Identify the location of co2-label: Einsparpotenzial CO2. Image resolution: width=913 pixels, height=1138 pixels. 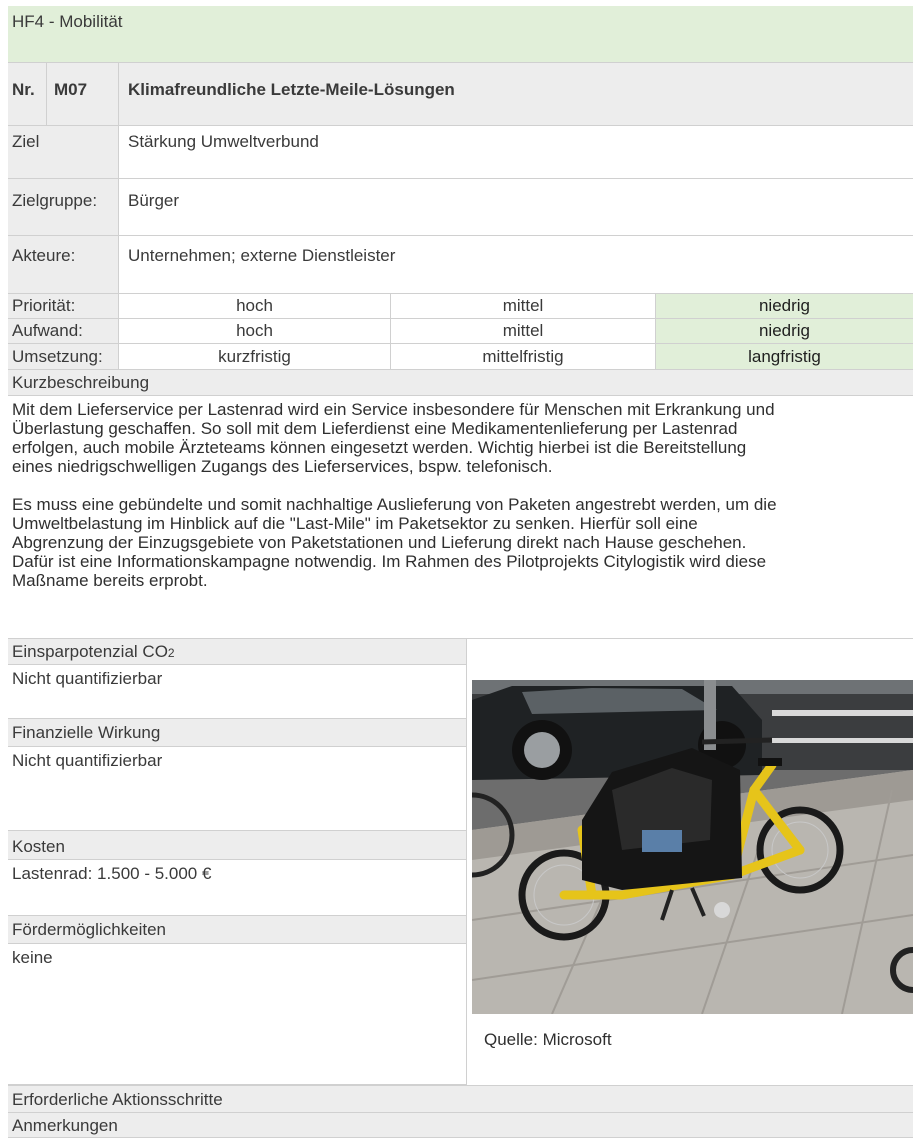
(93, 651).